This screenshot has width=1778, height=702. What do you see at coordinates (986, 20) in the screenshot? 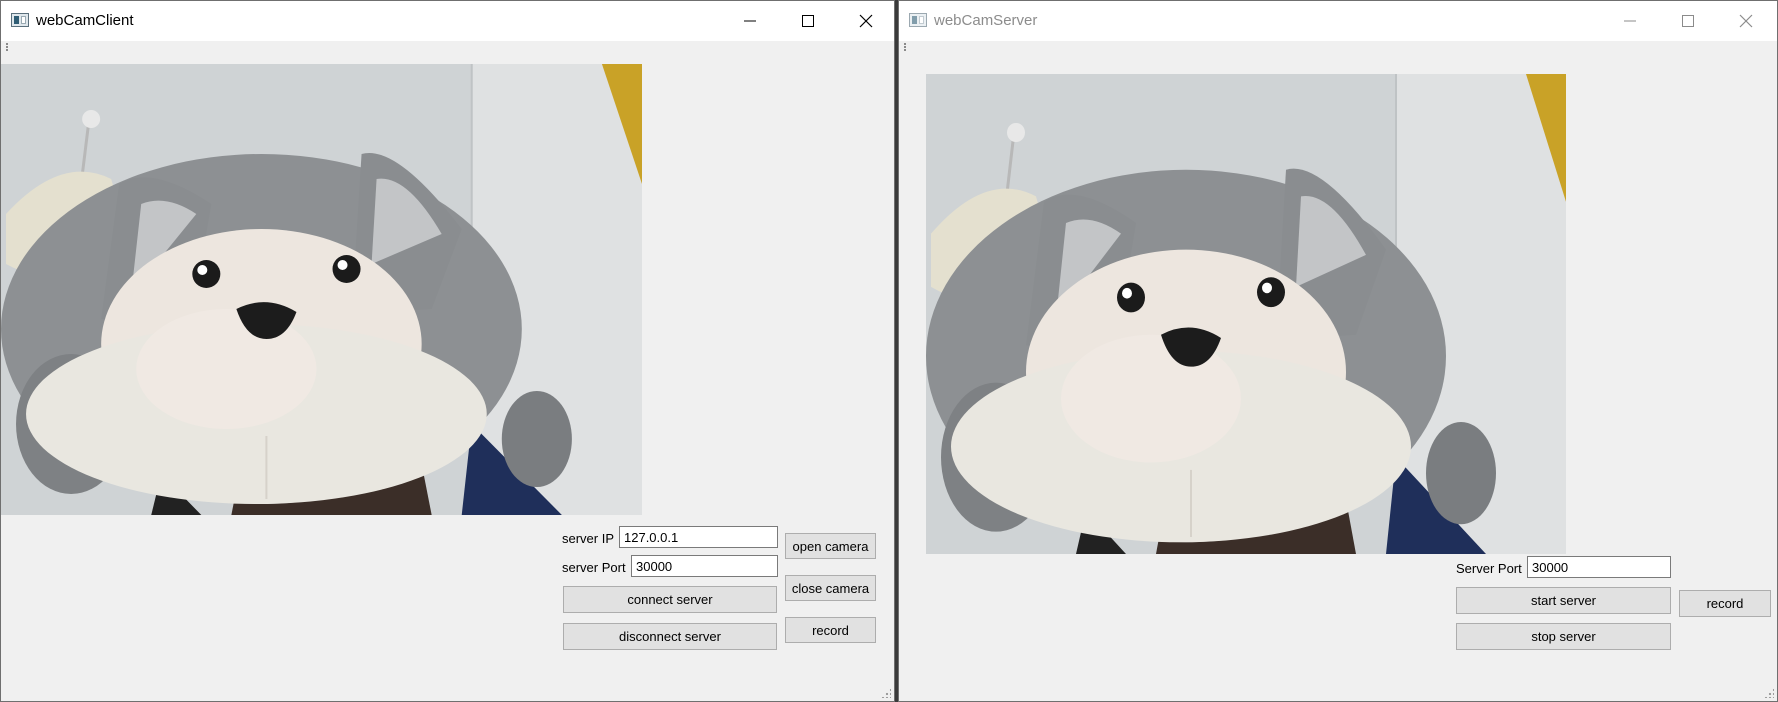
I see `server-window-title: webCamServer` at bounding box center [986, 20].